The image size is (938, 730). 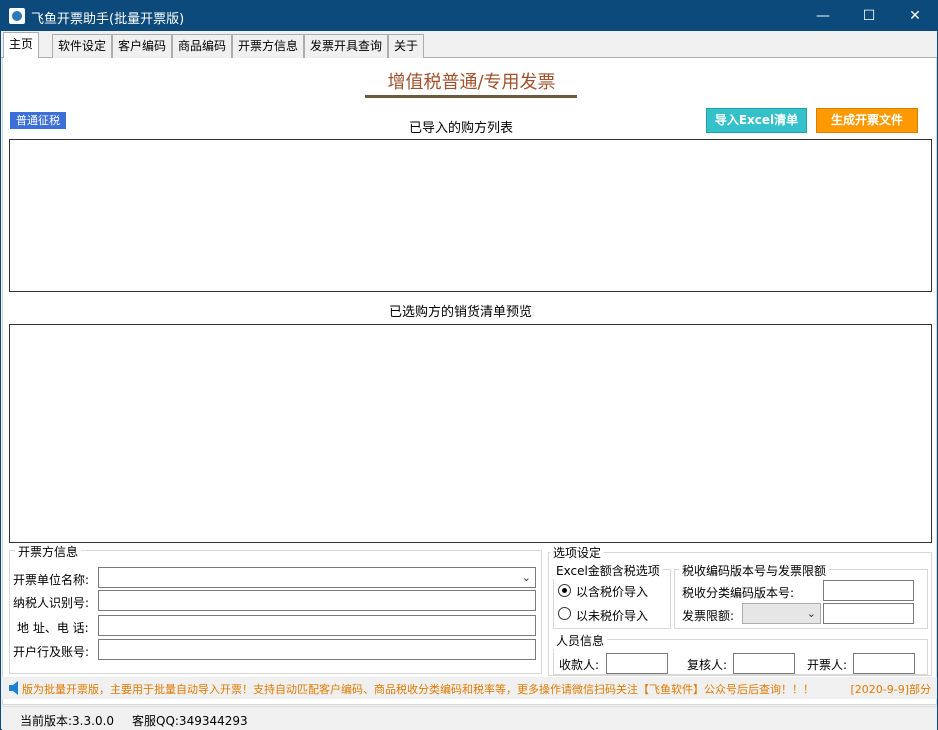 What do you see at coordinates (708, 616) in the screenshot?
I see `limit-label: 发票限额:` at bounding box center [708, 616].